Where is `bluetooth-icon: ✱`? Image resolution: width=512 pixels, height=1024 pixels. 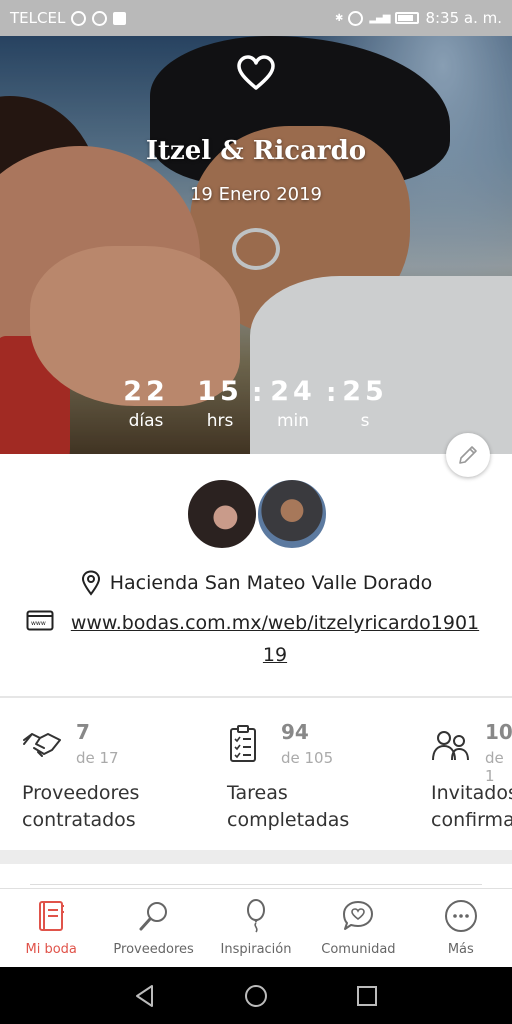
bluetooth-icon: ✱ is located at coordinates (338, 18).